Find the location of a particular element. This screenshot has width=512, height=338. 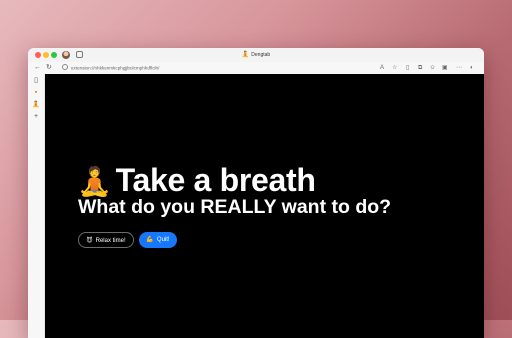

quit-button-label: Quit! is located at coordinates (163, 240).